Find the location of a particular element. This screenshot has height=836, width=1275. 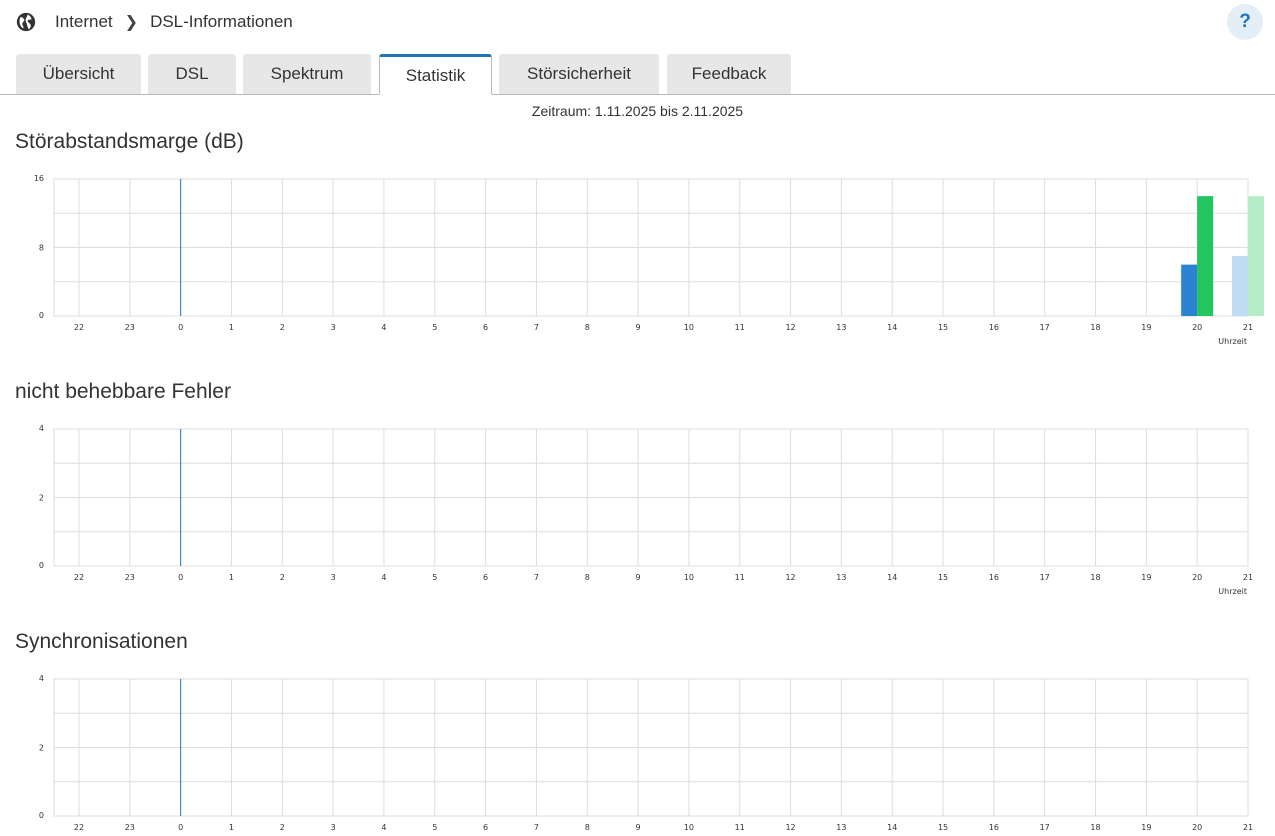

section-title-errors: nicht behebbare Fehler is located at coordinates (123, 391).